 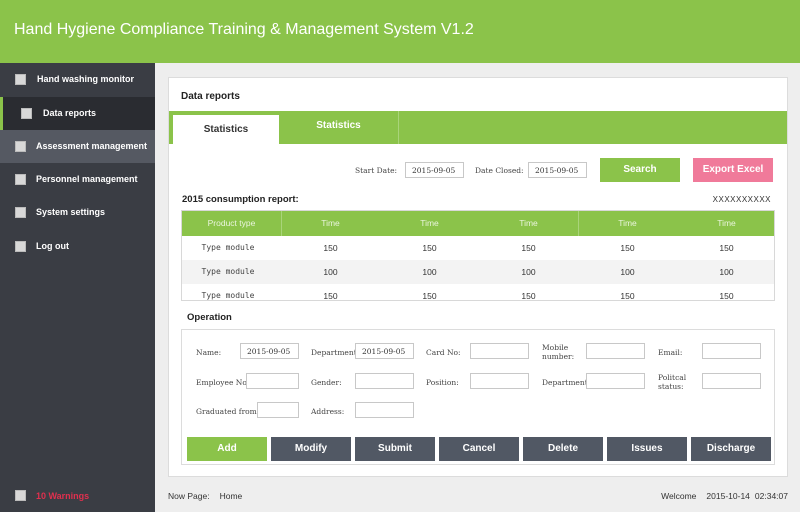 What do you see at coordinates (443, 352) in the screenshot?
I see `card-no-label: Card No:` at bounding box center [443, 352].